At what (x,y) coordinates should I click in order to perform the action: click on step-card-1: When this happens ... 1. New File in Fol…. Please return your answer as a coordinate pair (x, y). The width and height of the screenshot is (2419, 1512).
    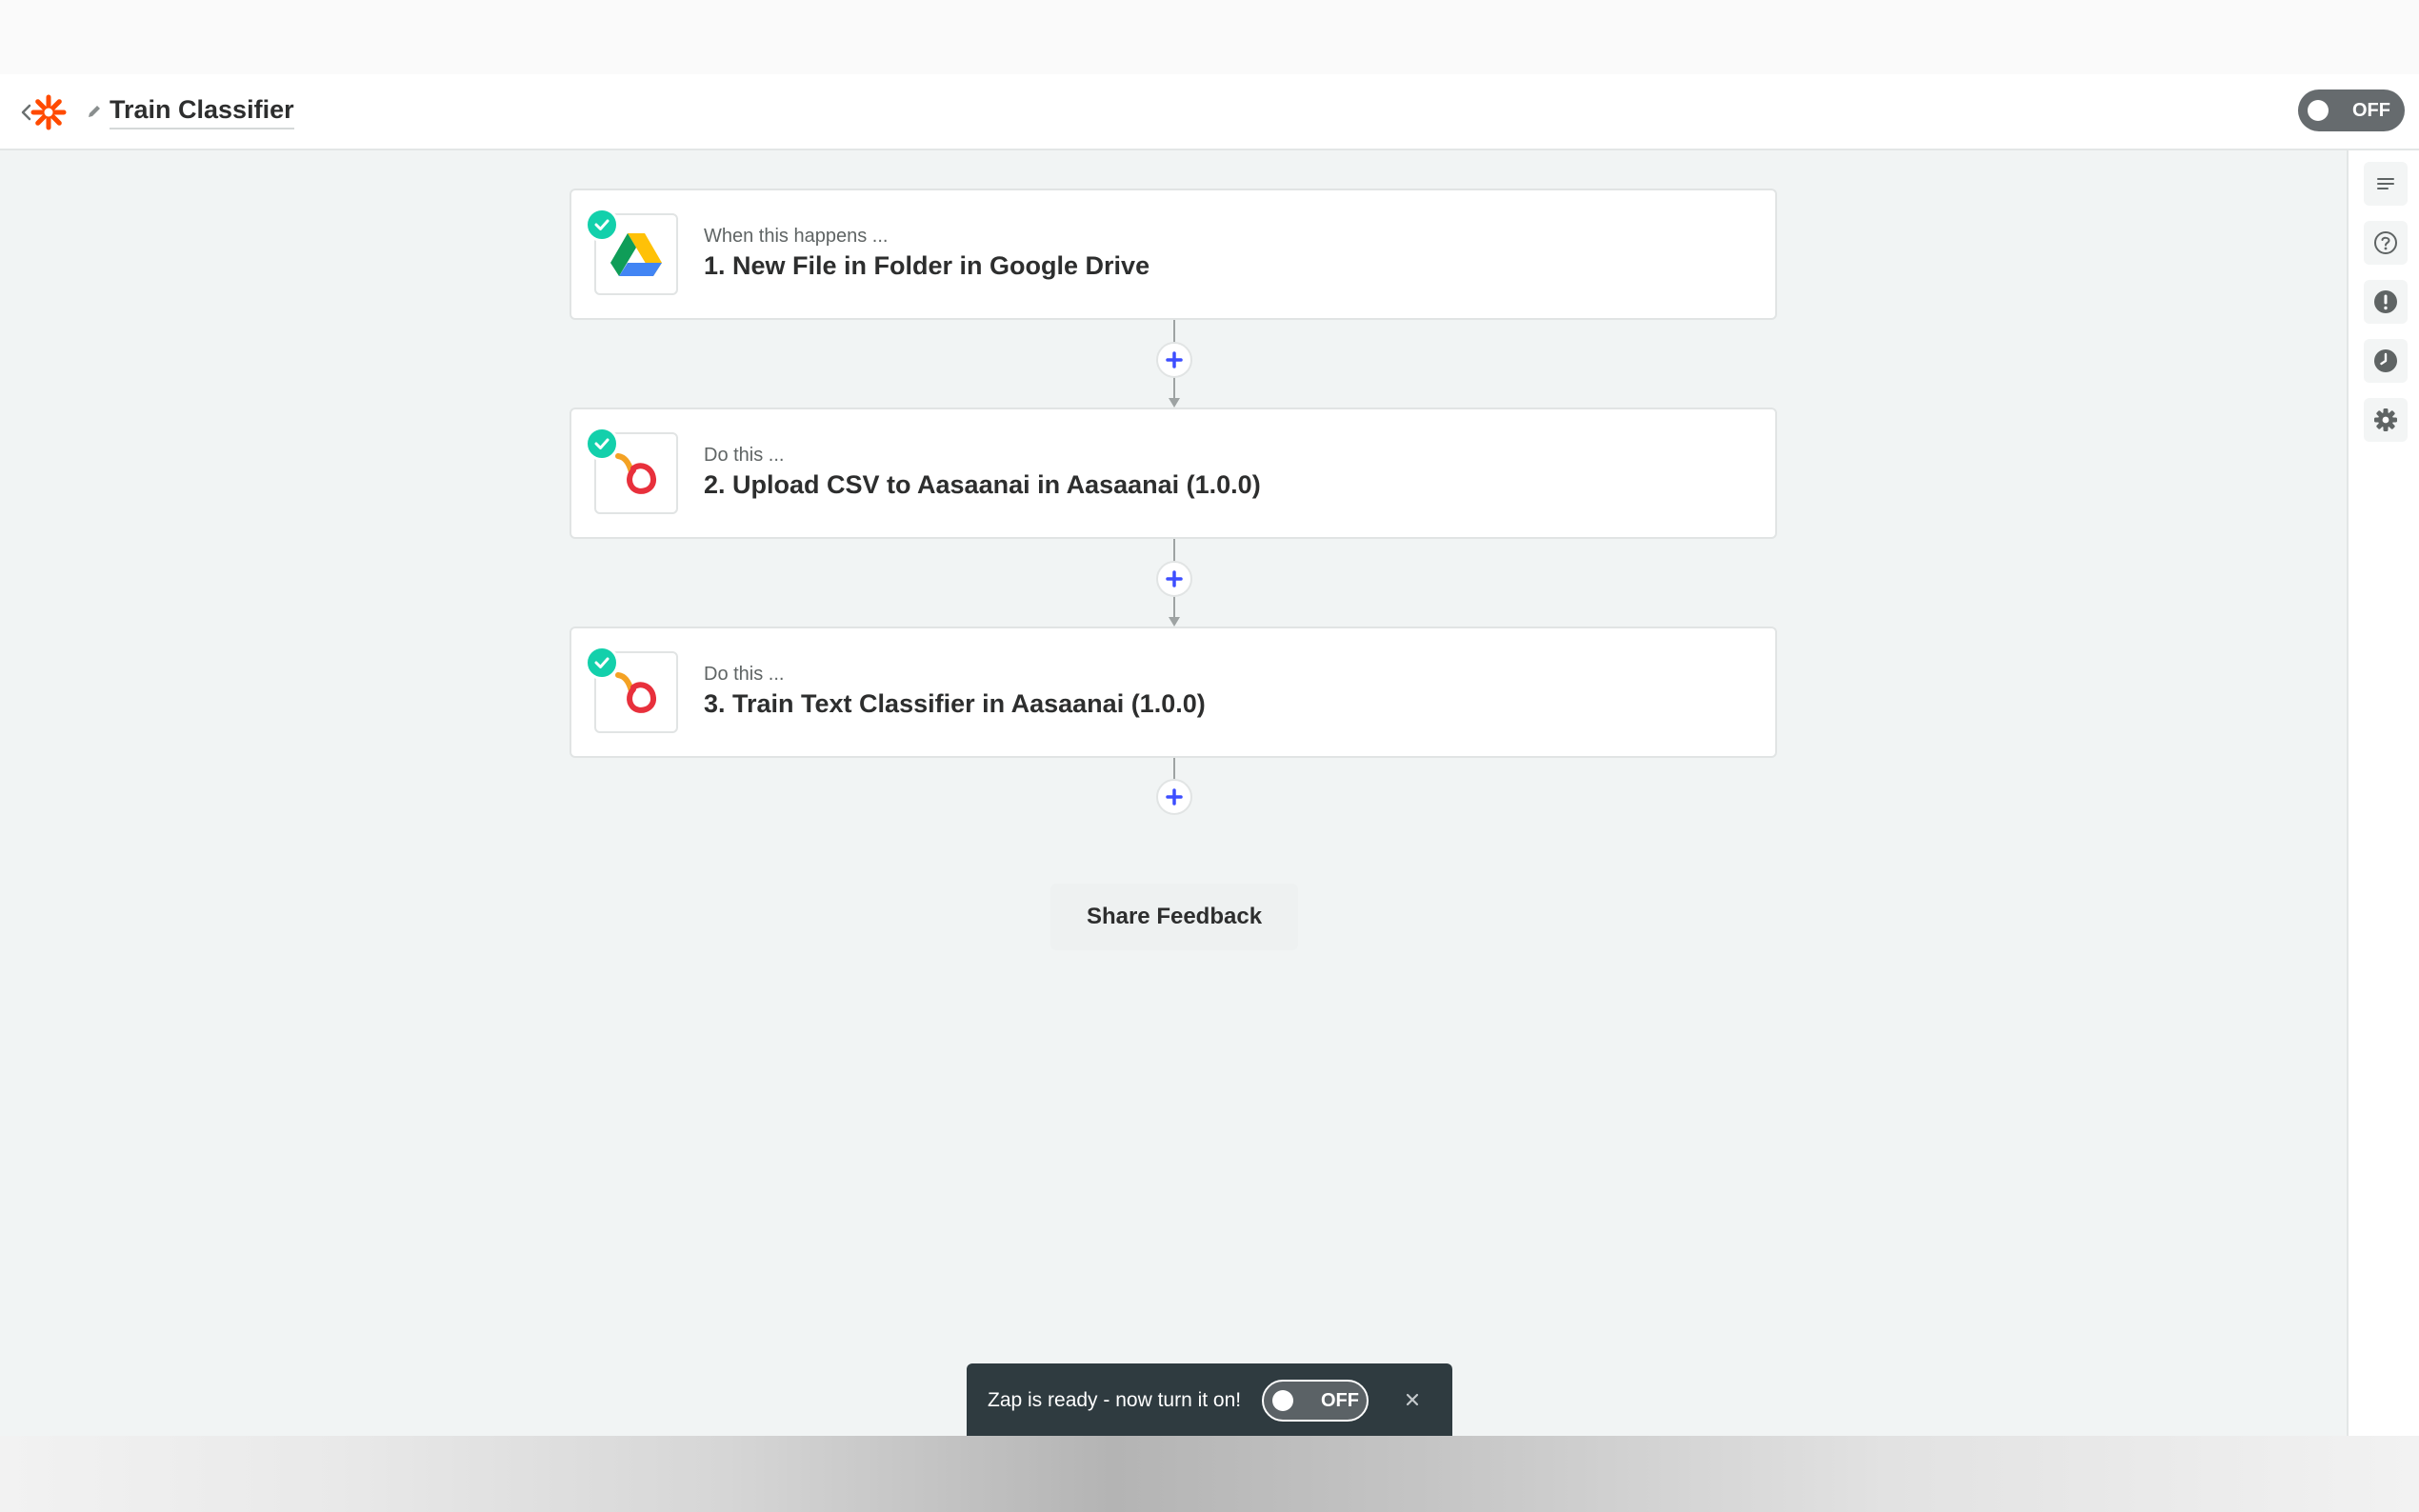
    Looking at the image, I should click on (1173, 254).